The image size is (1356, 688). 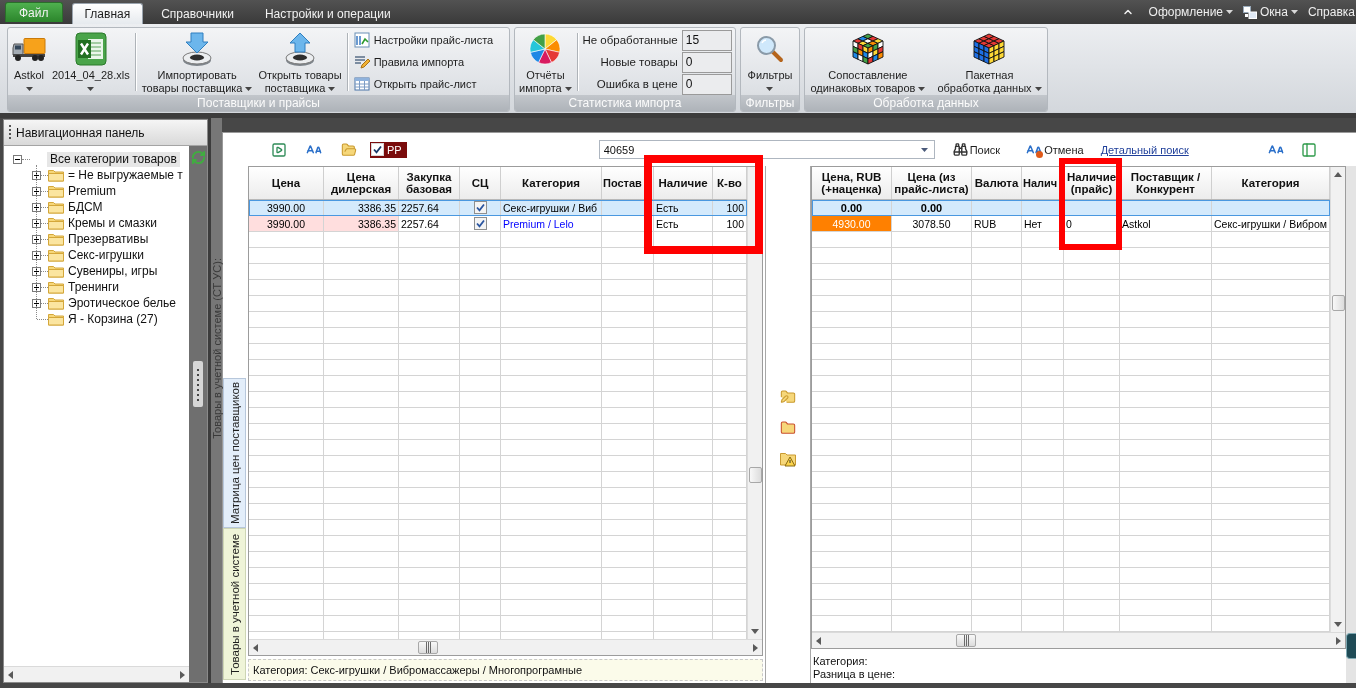 I want to click on group-title: Поставщики и прайсы, so click(x=258, y=103).